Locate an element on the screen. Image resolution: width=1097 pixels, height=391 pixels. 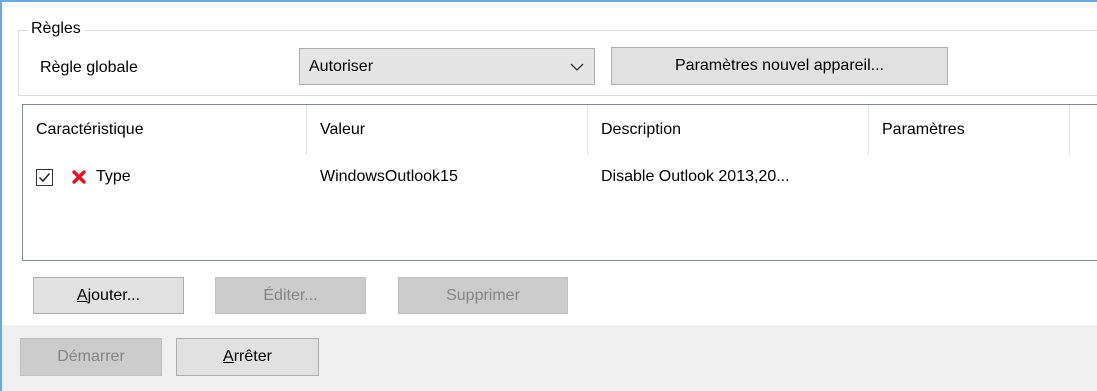
column-header-description: Description is located at coordinates (728, 130).